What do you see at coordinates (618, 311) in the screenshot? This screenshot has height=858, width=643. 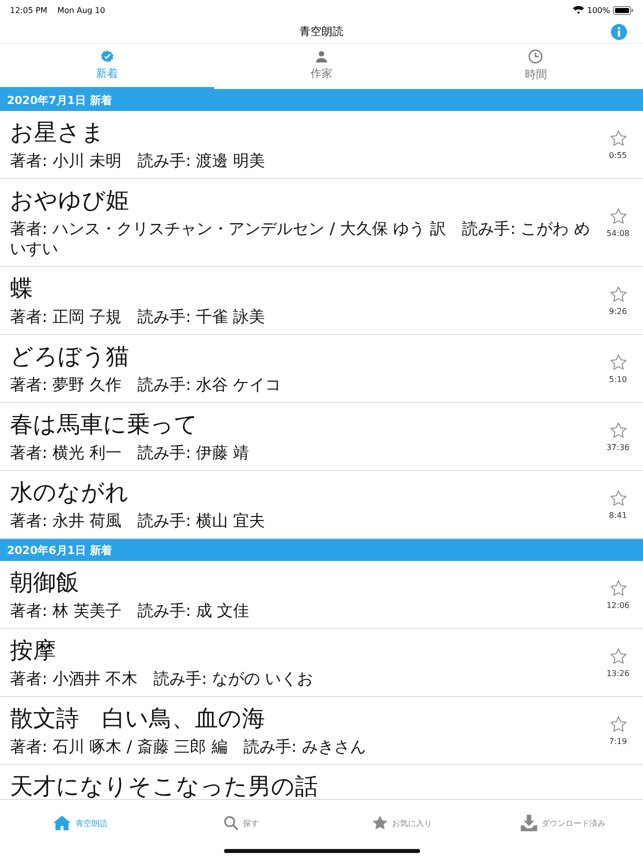 I see `duration: 9:26` at bounding box center [618, 311].